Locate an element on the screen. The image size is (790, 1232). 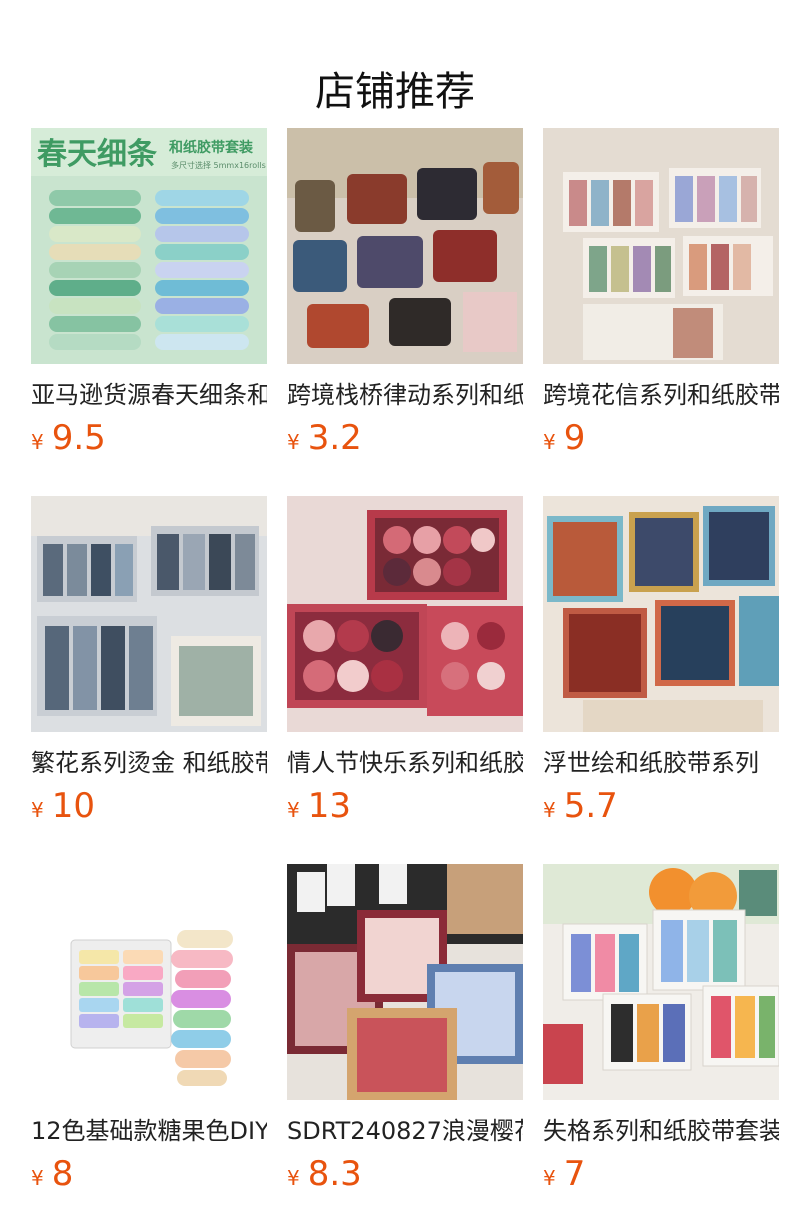
product-price: ¥5.7 is located at coordinates (580, 806).